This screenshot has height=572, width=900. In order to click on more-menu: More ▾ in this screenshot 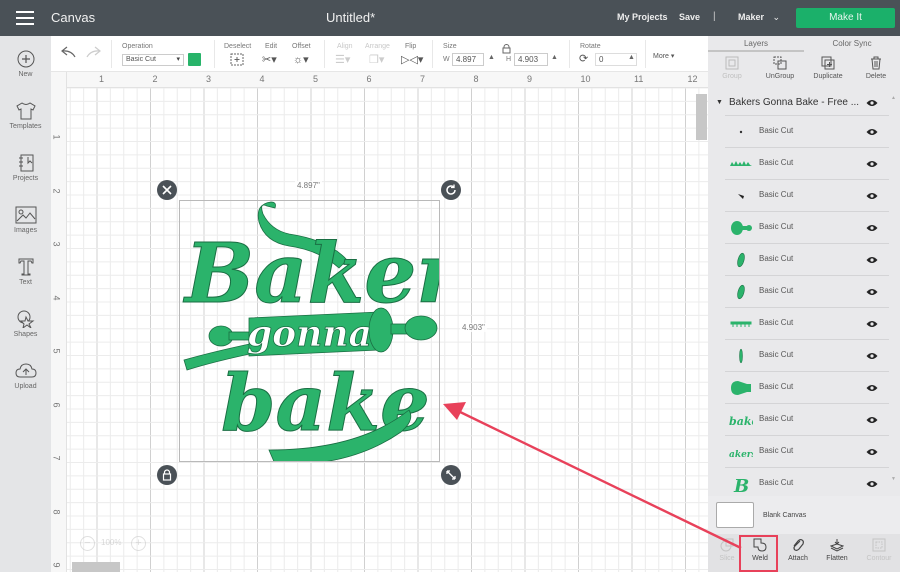, I will do `click(663, 56)`.